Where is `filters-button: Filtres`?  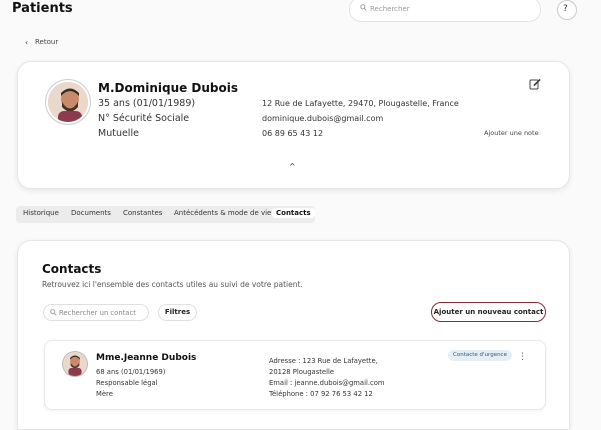 filters-button: Filtres is located at coordinates (177, 312).